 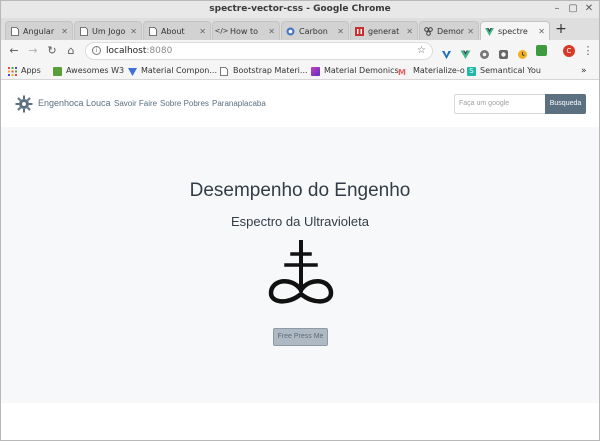 I want to click on maximize-icon: ▢, so click(x=573, y=9).